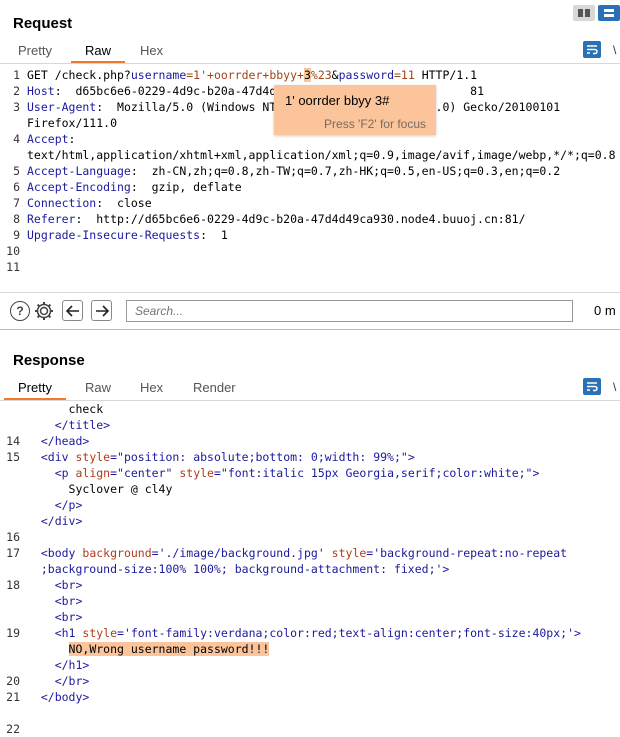 The image size is (620, 737). What do you see at coordinates (16, 219) in the screenshot?
I see `line-number: 8` at bounding box center [16, 219].